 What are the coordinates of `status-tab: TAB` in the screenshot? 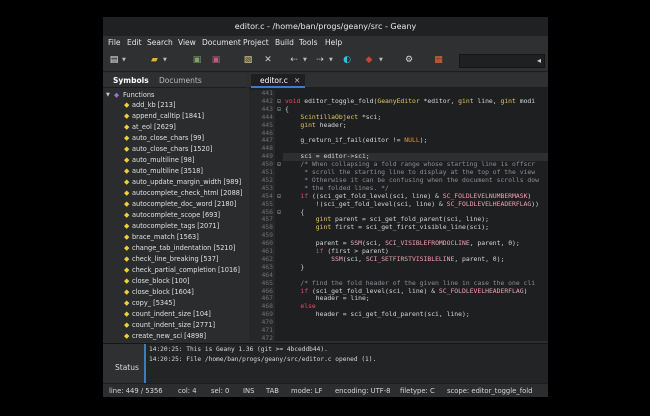 It's located at (272, 391).